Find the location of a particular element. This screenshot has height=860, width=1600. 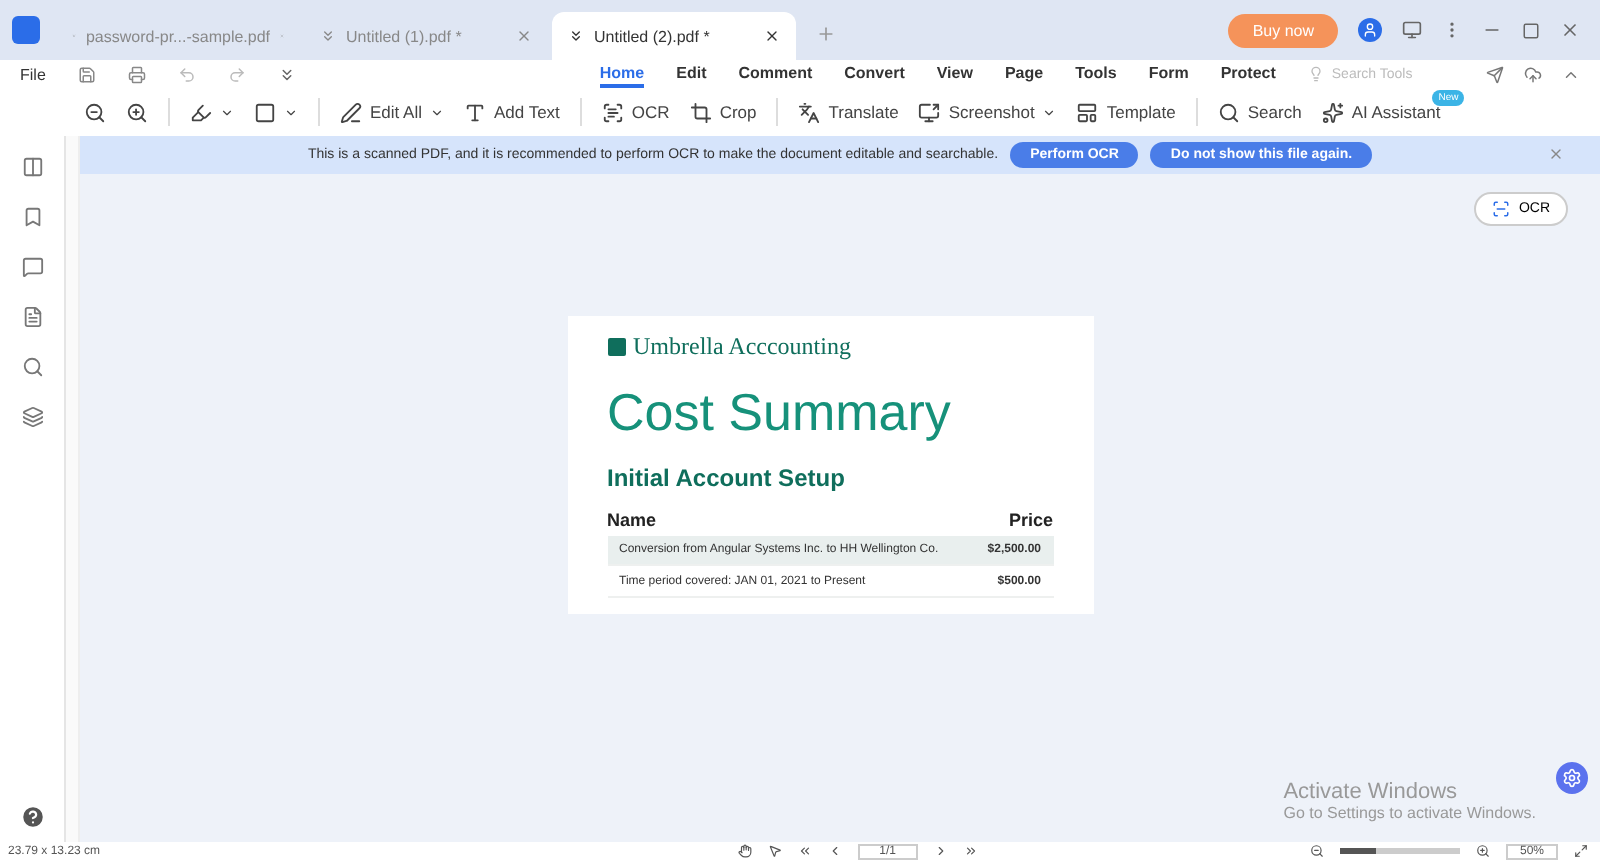

layers-icon is located at coordinates (32, 417).